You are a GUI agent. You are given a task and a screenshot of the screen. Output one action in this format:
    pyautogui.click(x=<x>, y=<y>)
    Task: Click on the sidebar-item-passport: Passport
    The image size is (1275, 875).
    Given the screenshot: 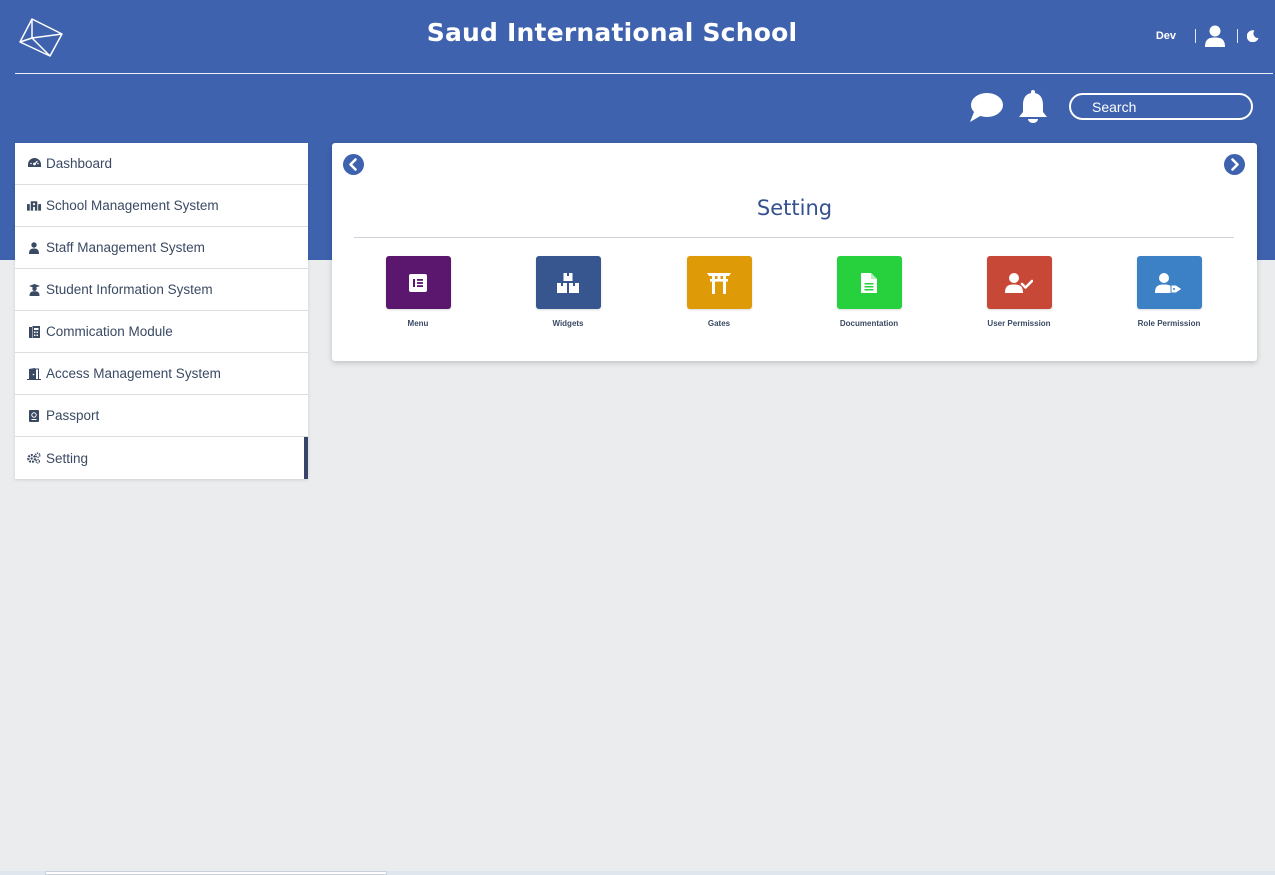 What is the action you would take?
    pyautogui.click(x=161, y=416)
    